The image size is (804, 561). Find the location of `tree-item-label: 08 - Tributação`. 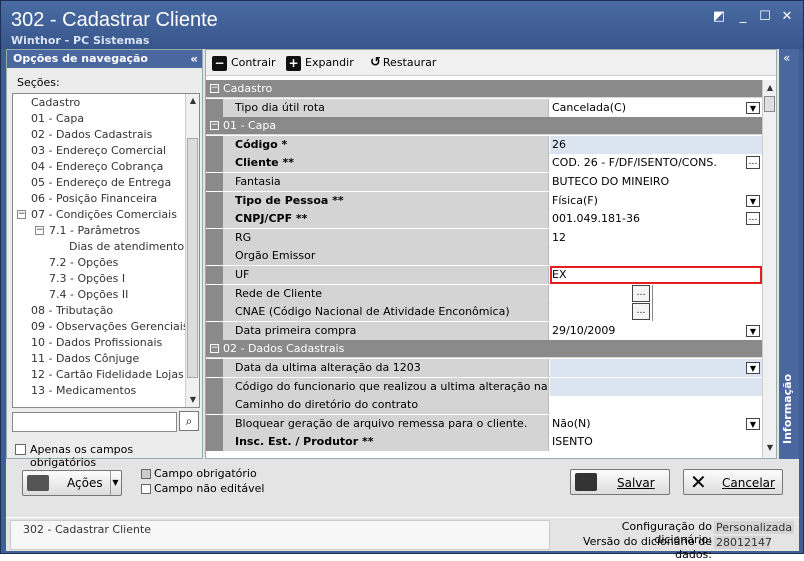

tree-item-label: 08 - Tributação is located at coordinates (72, 310).